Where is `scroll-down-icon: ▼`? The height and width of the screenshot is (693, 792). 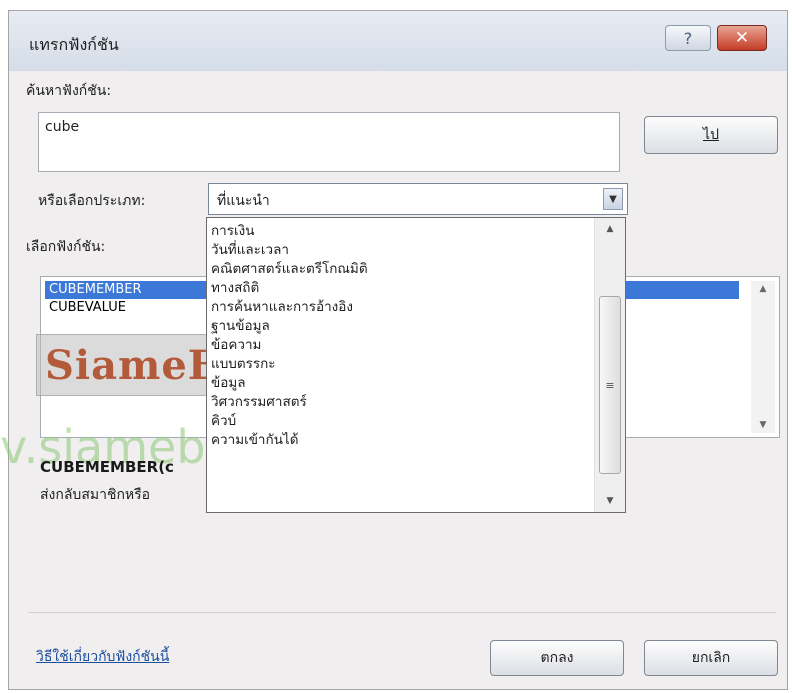 scroll-down-icon: ▼ is located at coordinates (763, 425).